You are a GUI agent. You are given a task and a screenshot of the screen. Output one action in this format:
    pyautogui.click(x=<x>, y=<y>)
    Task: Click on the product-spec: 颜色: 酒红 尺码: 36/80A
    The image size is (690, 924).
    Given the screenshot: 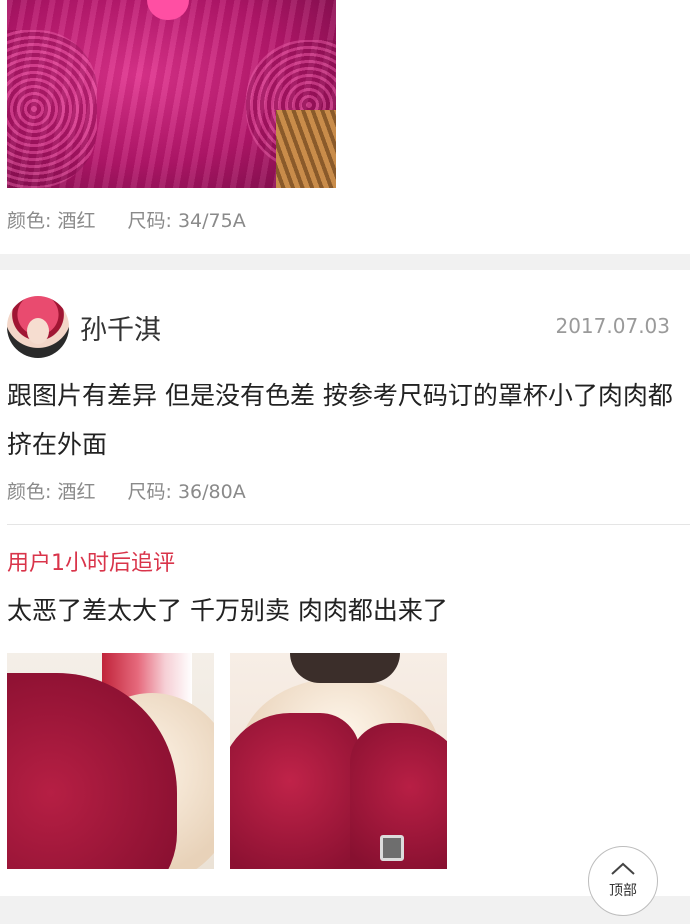 What is the action you would take?
    pyautogui.click(x=126, y=490)
    